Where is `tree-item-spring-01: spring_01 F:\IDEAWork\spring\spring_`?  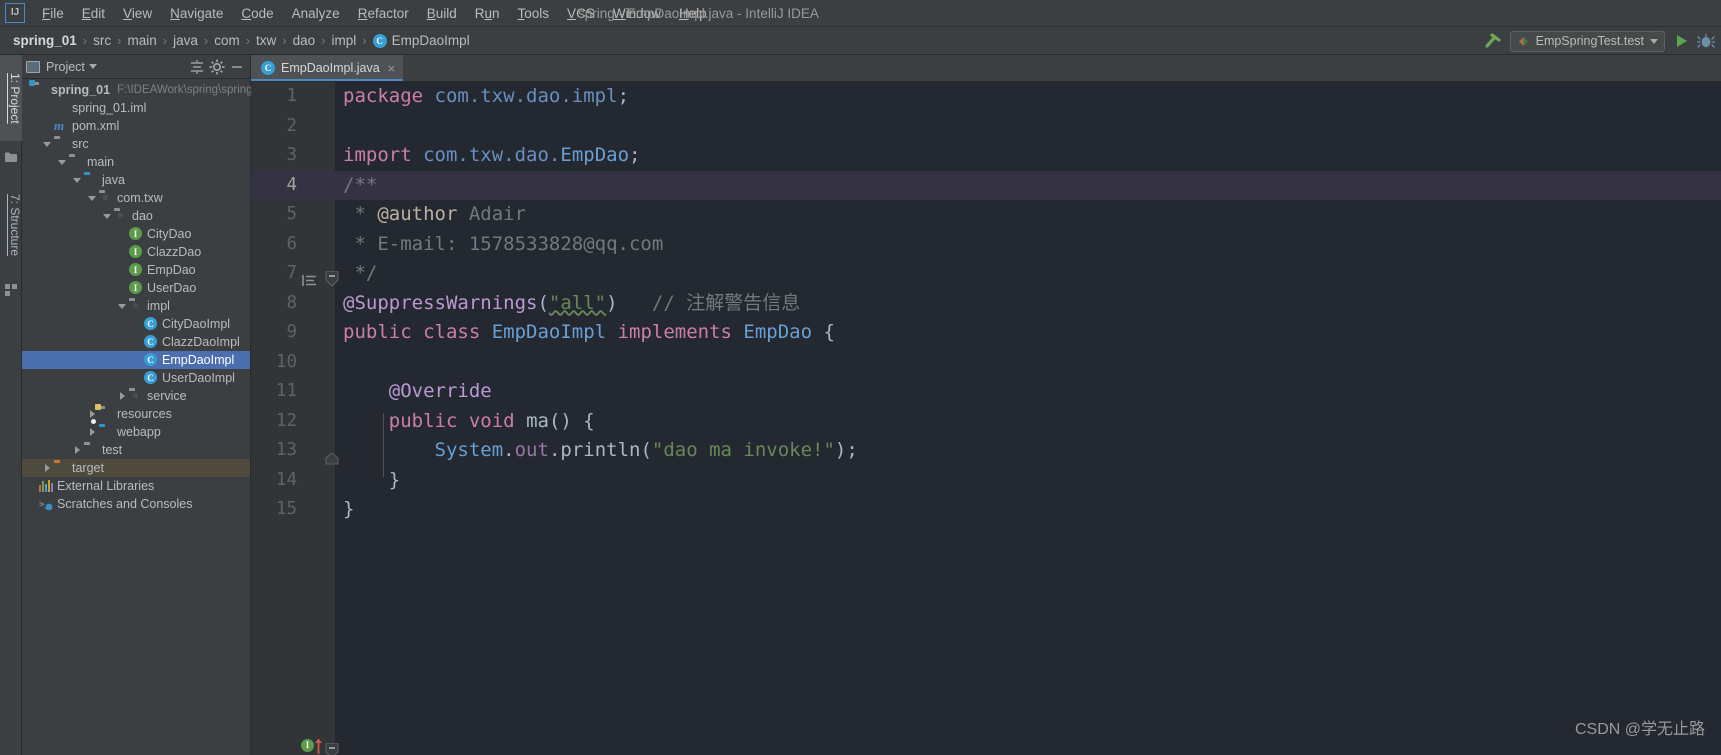 tree-item-spring-01: spring_01 F:\IDEAWork\spring\spring_ is located at coordinates (140, 89).